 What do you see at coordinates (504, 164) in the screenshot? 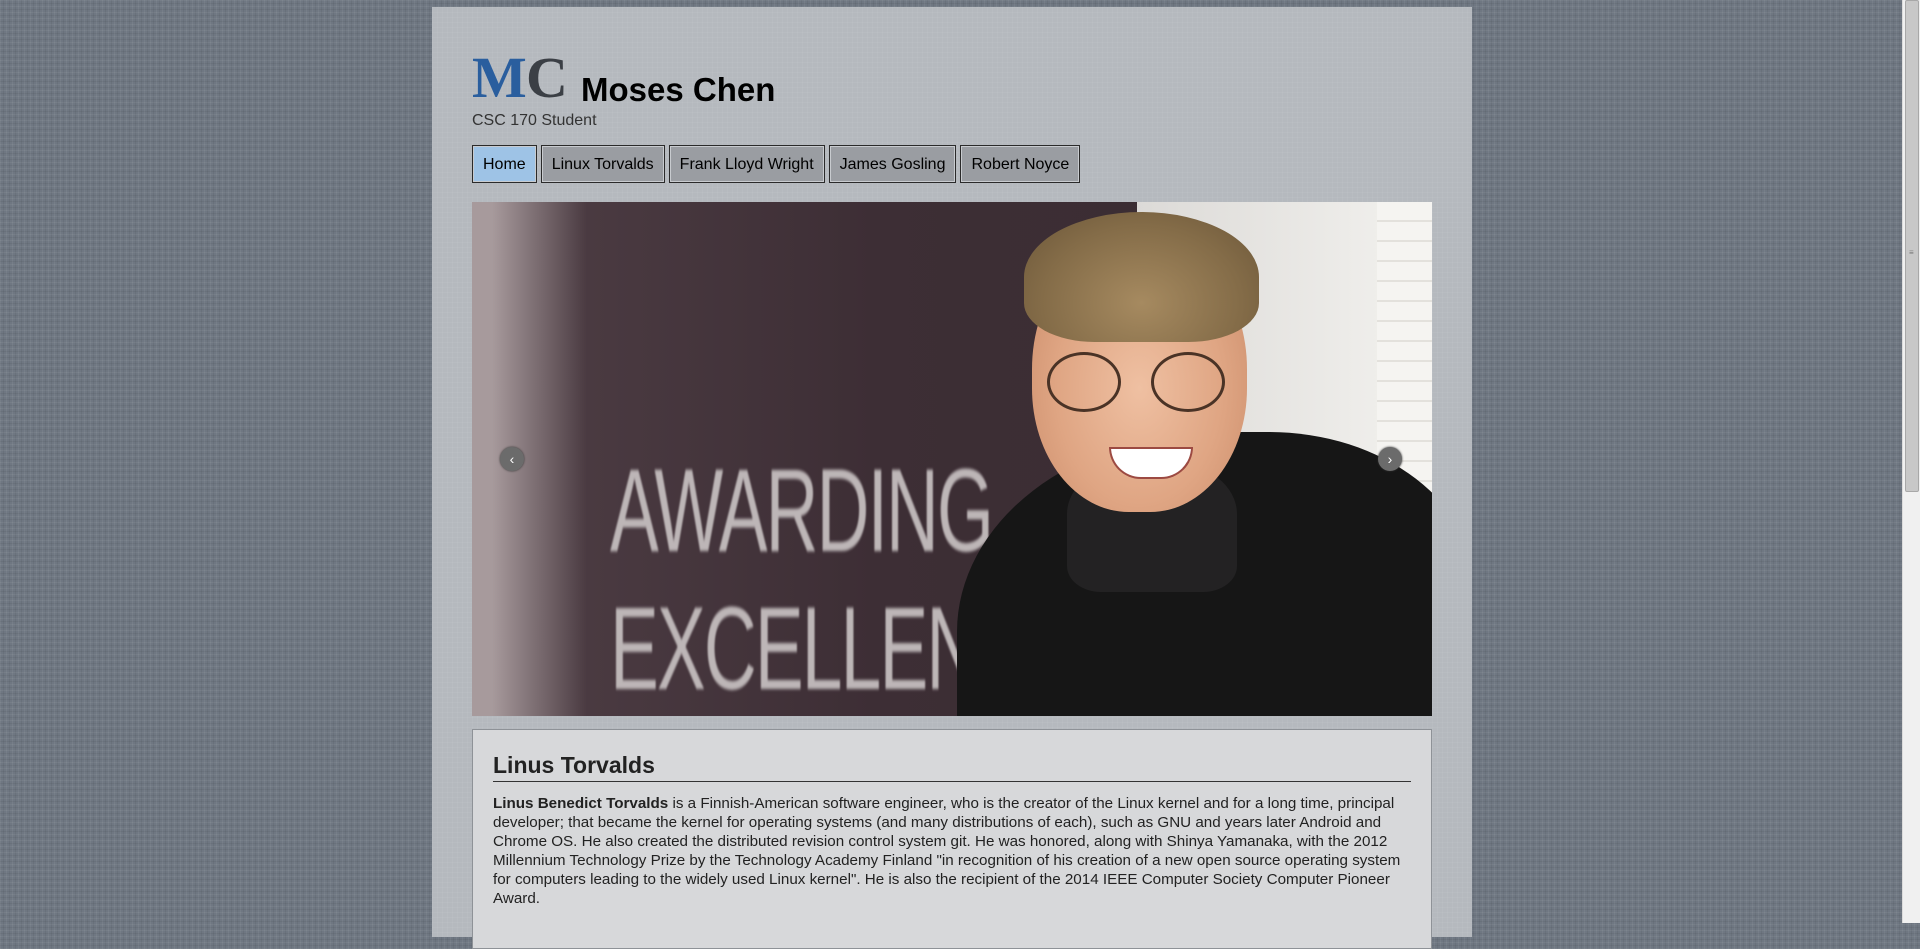
I see `nav-home: Home` at bounding box center [504, 164].